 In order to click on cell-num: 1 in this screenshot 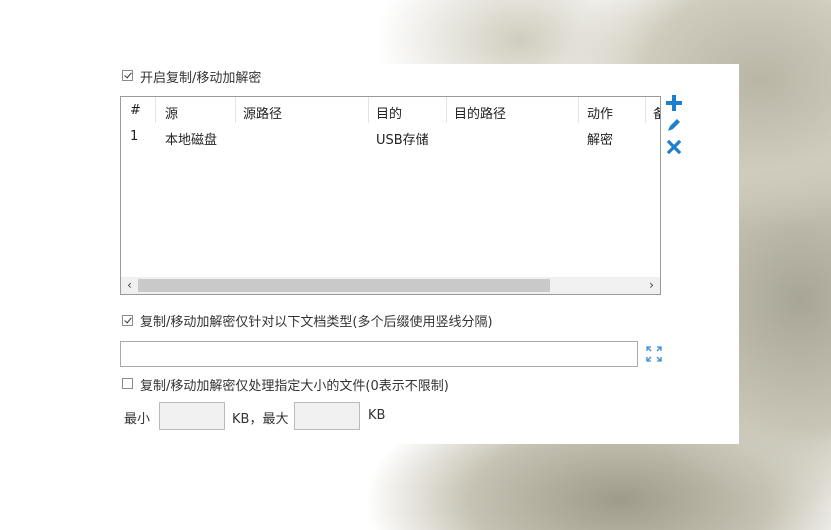, I will do `click(134, 136)`.